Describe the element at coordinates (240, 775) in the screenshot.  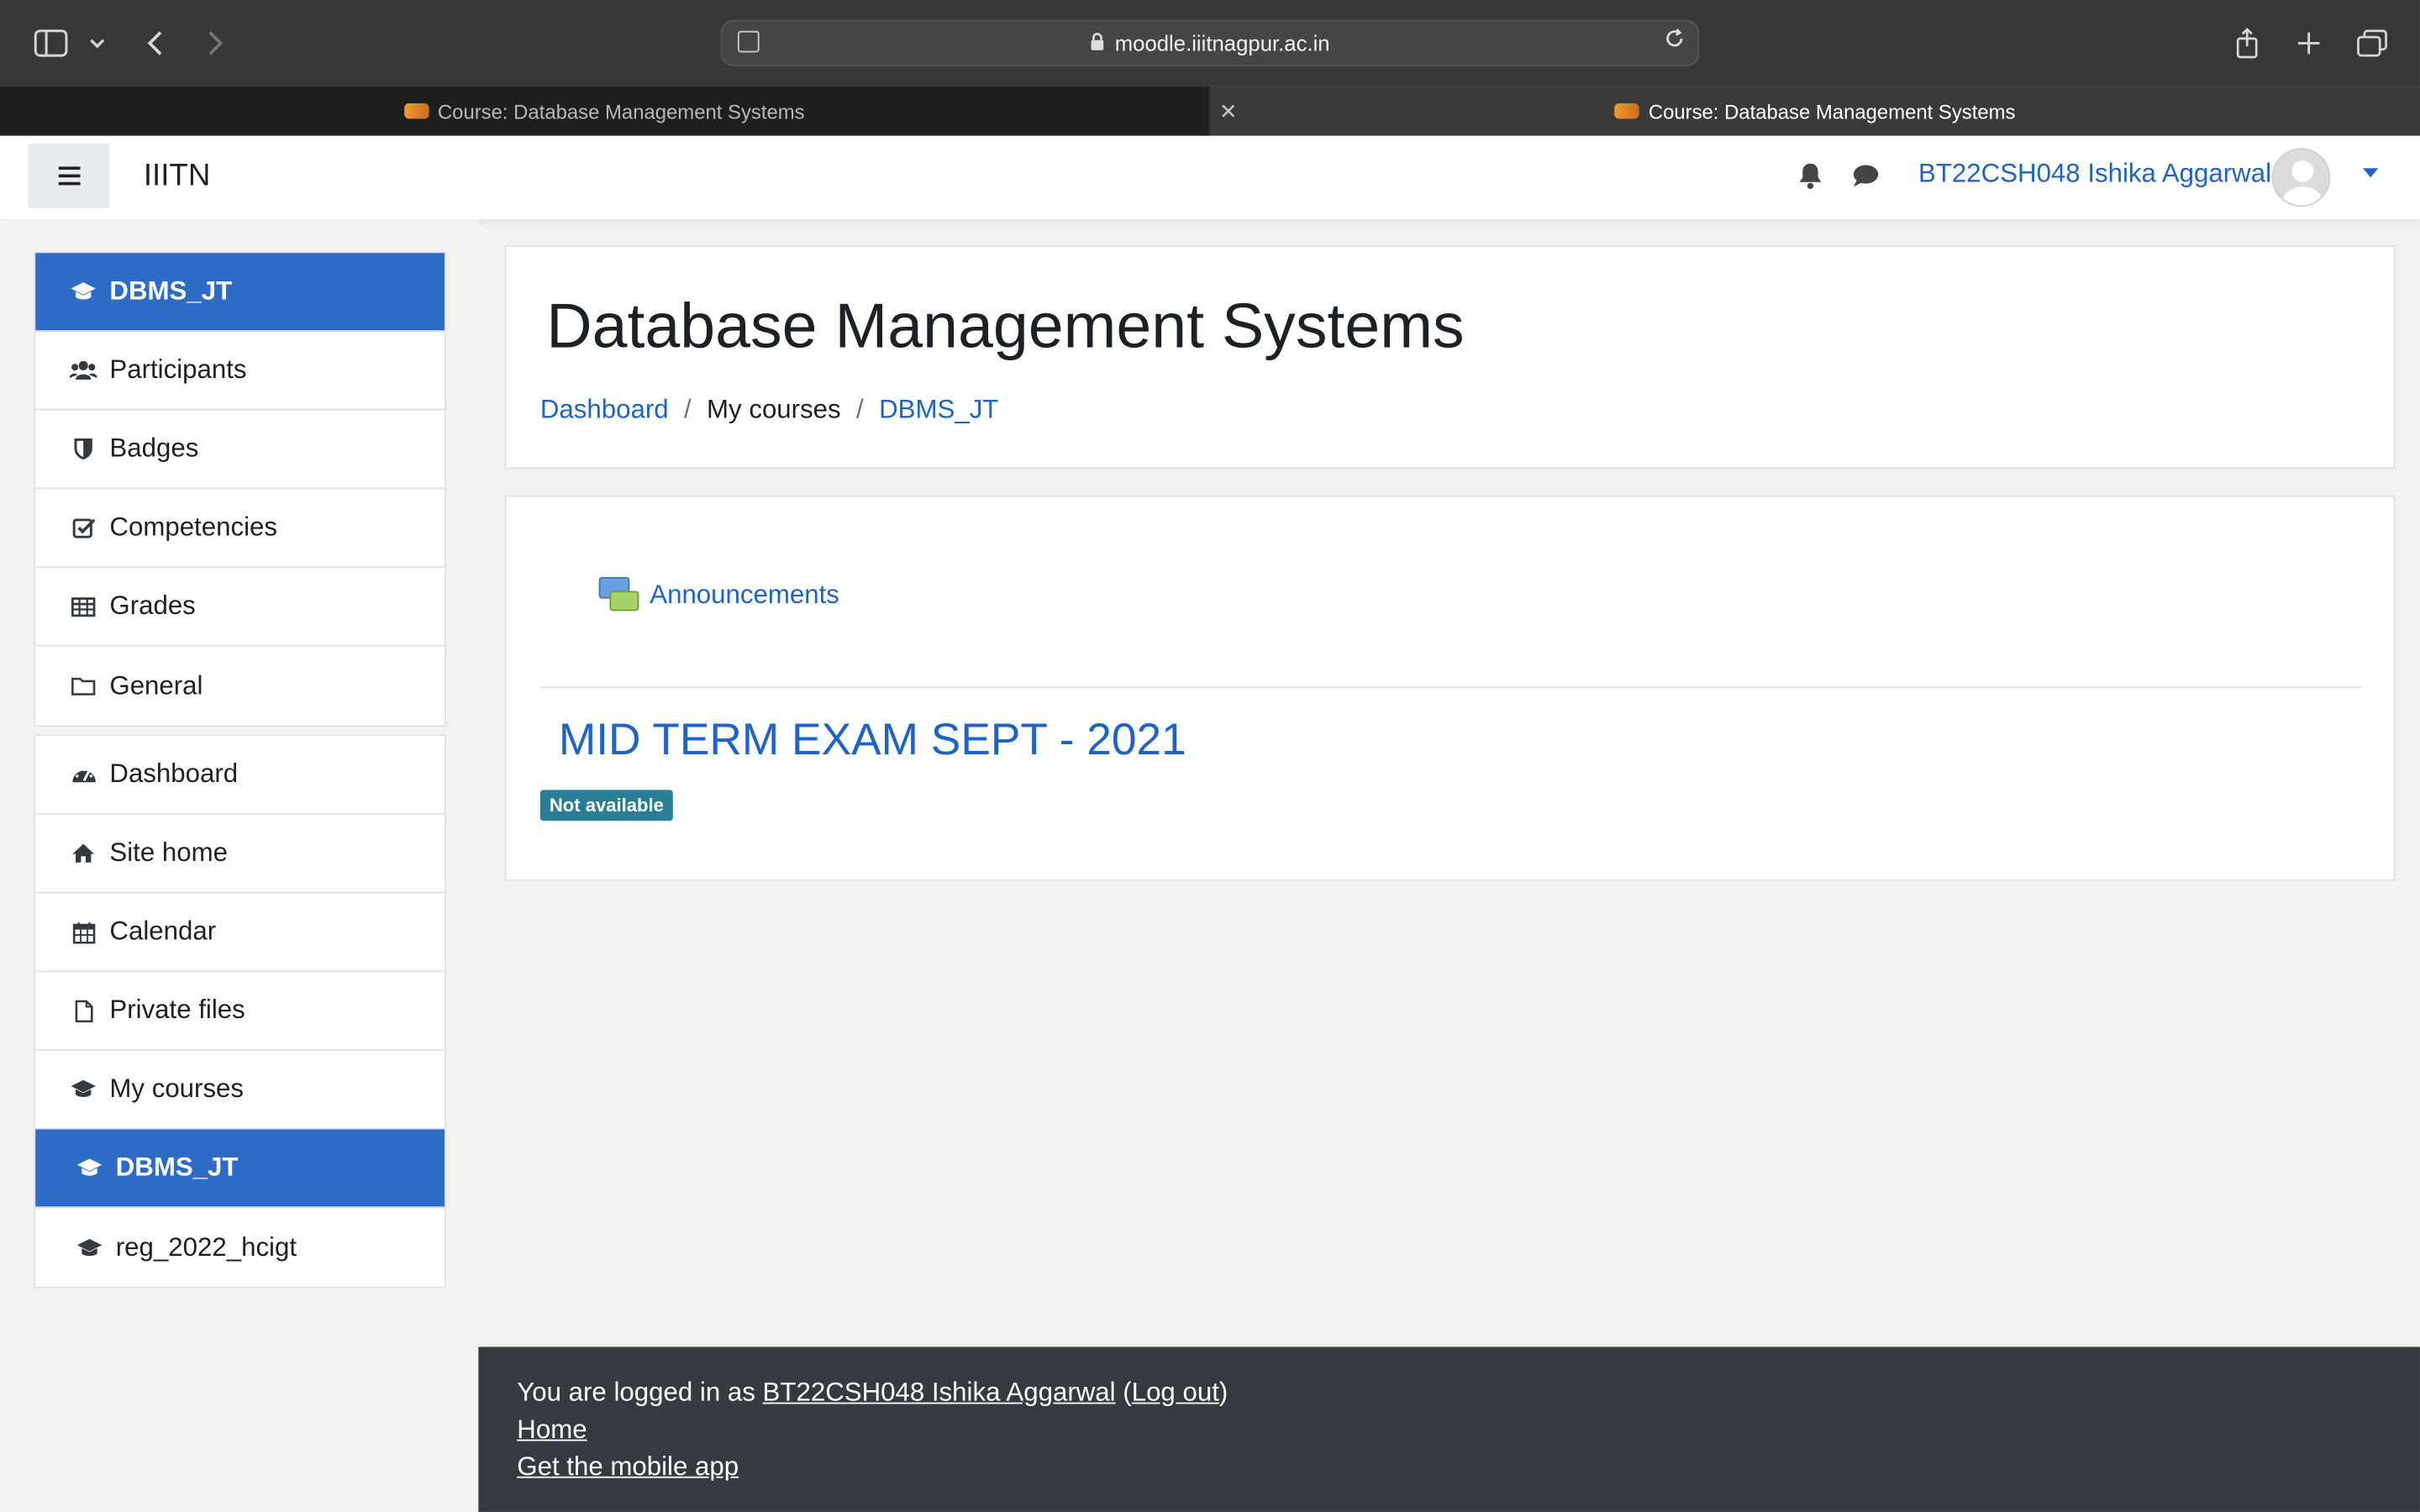
I see `nav-item-dashboard: Dashboard` at that location.